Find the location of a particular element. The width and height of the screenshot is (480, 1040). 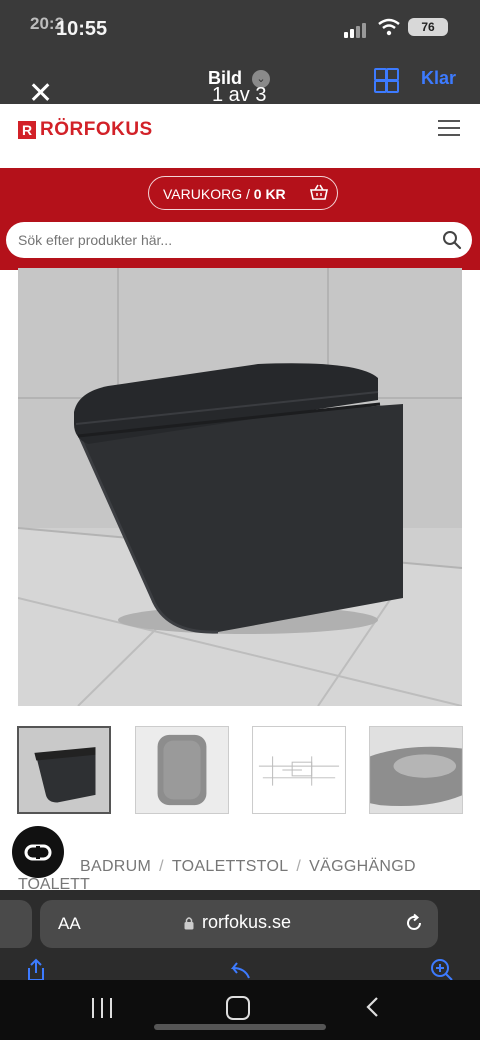

recent-apps-icon is located at coordinates (103, 1008).